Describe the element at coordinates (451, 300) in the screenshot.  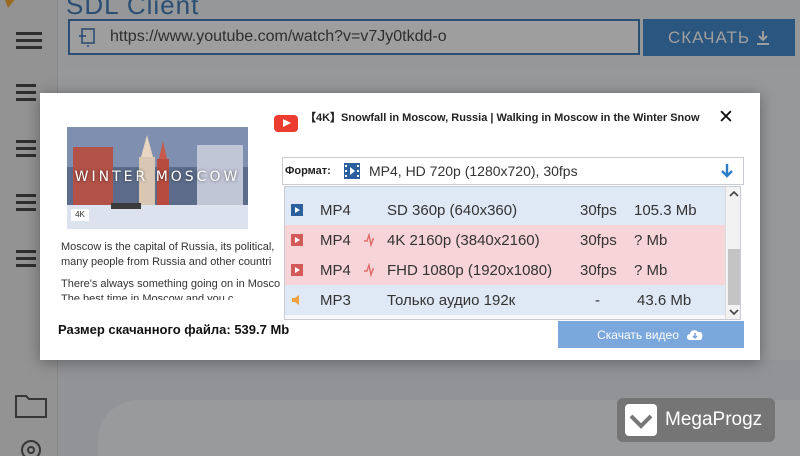
I see `format-resolution: Только аудио 192к` at that location.